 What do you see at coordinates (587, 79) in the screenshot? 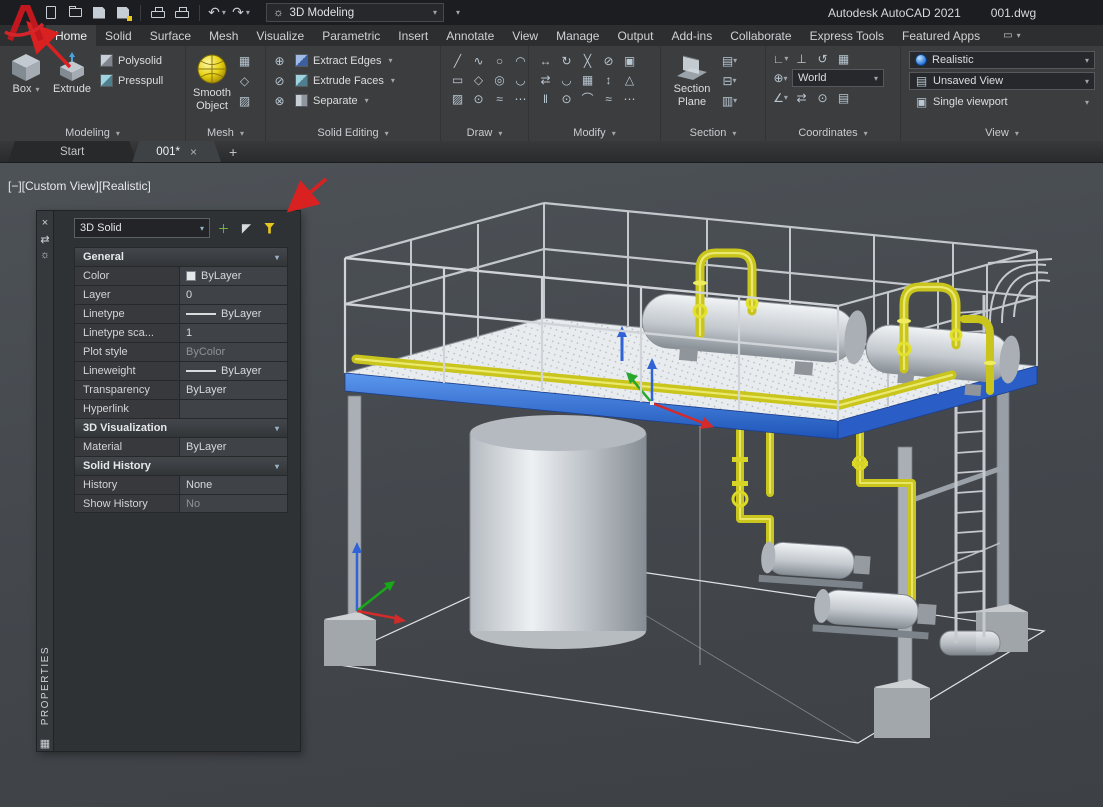
I see `array-icon: ▦` at bounding box center [587, 79].